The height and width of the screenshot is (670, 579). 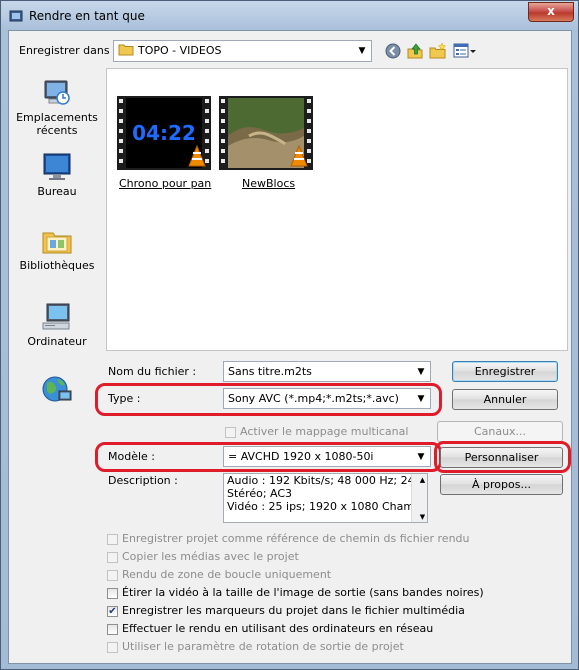 I want to click on network-icon, so click(x=57, y=389).